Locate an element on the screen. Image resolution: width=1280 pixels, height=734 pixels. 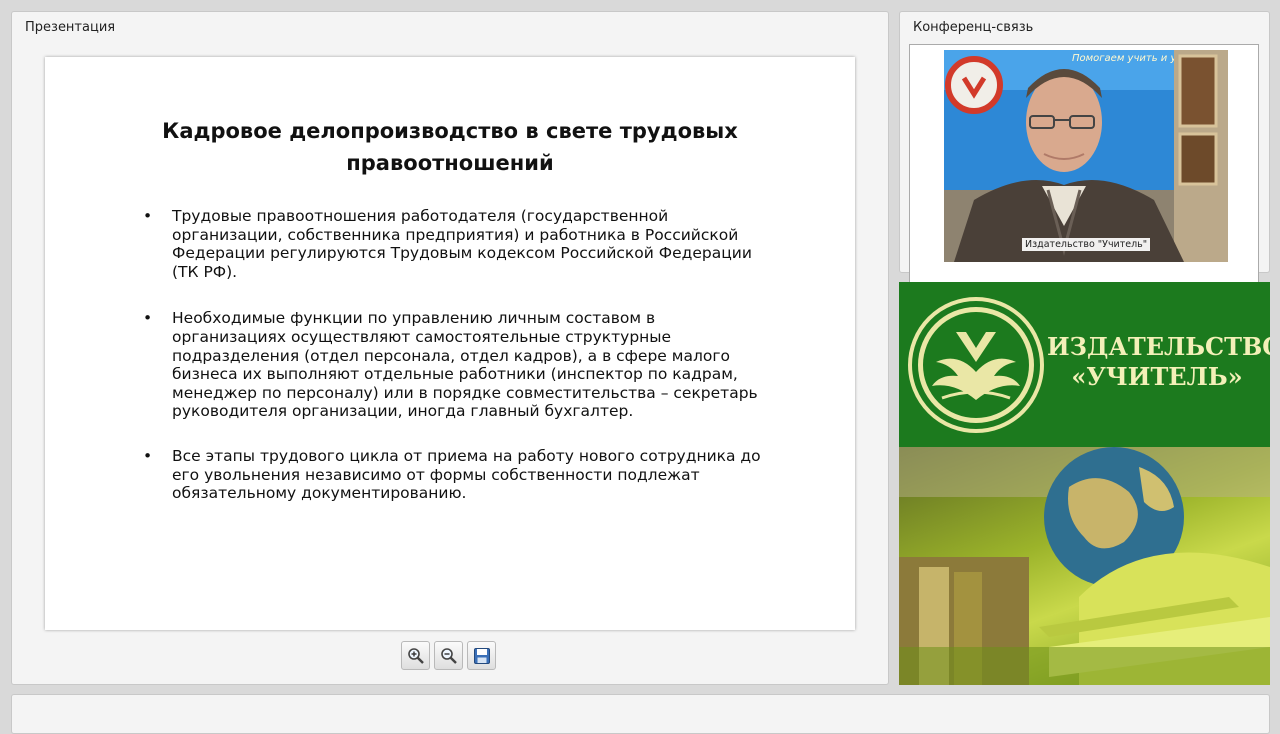
slide-toolbar is located at coordinates (448, 656).